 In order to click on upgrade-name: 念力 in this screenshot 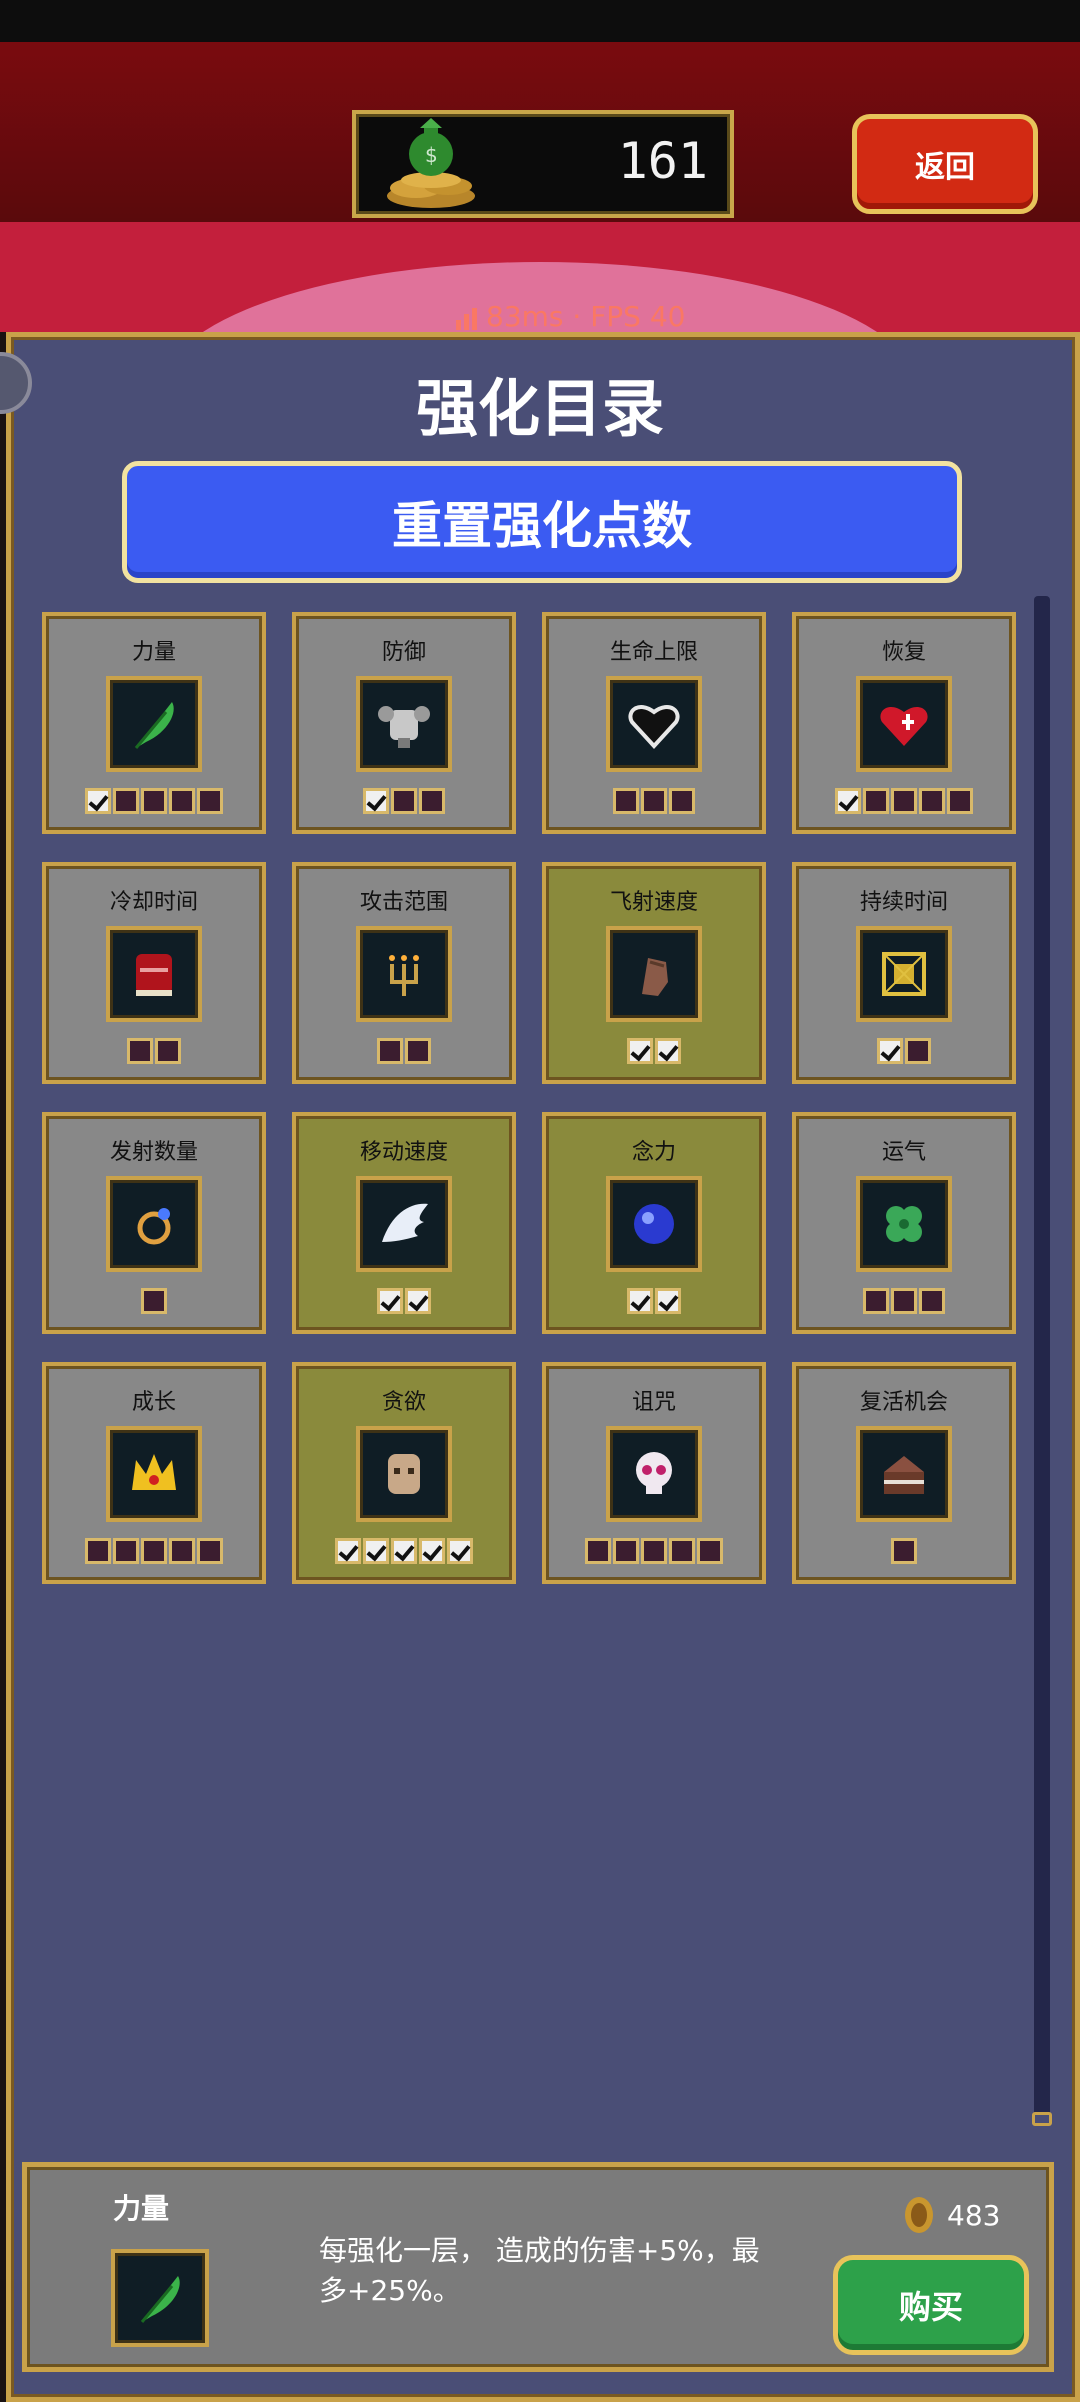, I will do `click(653, 1152)`.